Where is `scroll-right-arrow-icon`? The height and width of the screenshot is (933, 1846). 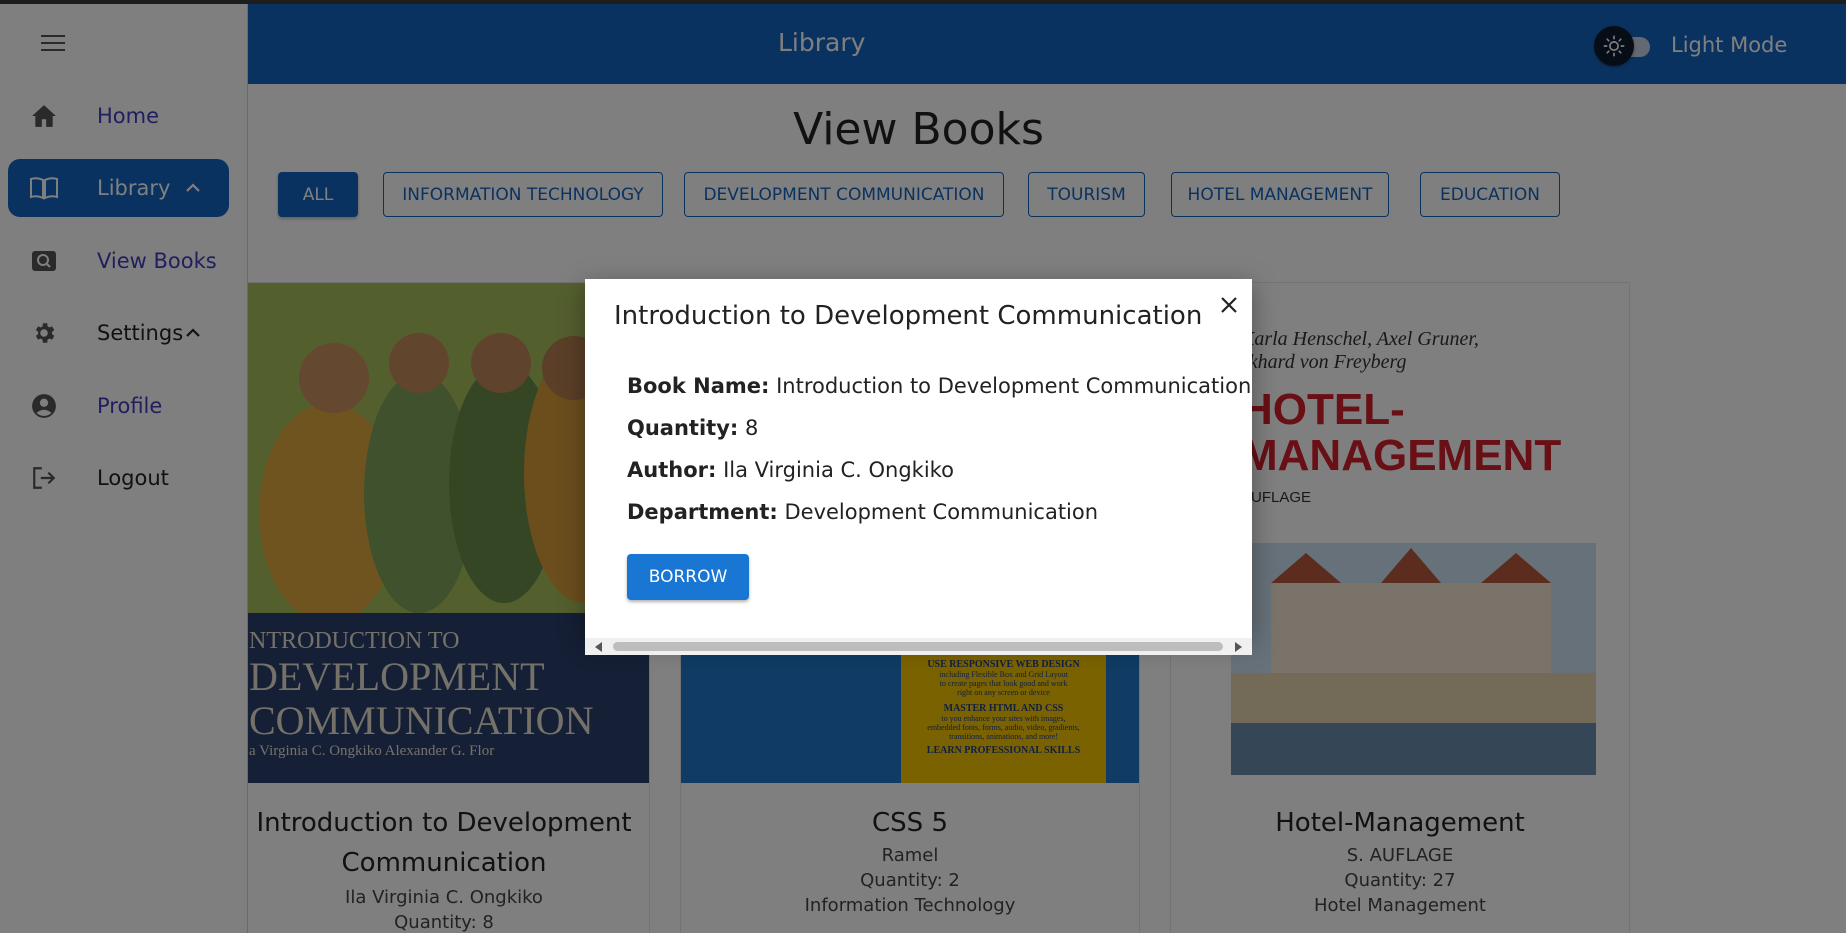
scroll-right-arrow-icon is located at coordinates (1238, 647).